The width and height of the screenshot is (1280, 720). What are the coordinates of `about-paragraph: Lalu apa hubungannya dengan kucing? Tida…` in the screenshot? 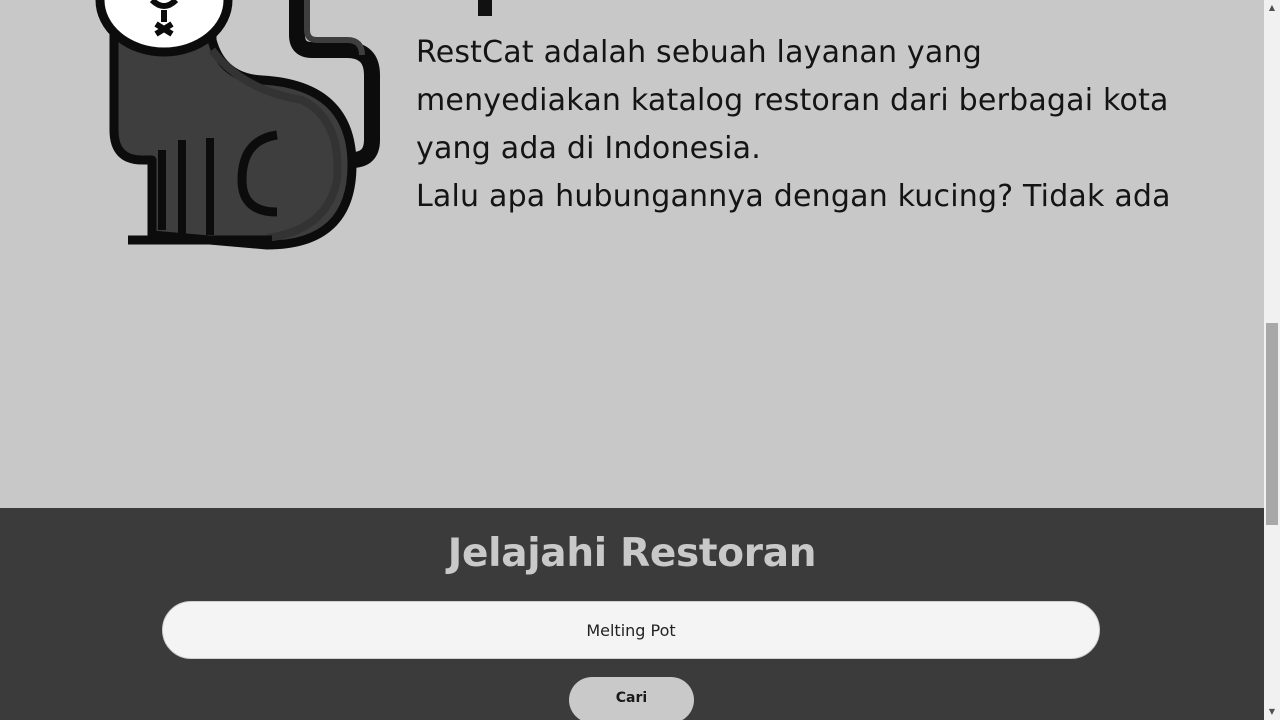 It's located at (793, 196).